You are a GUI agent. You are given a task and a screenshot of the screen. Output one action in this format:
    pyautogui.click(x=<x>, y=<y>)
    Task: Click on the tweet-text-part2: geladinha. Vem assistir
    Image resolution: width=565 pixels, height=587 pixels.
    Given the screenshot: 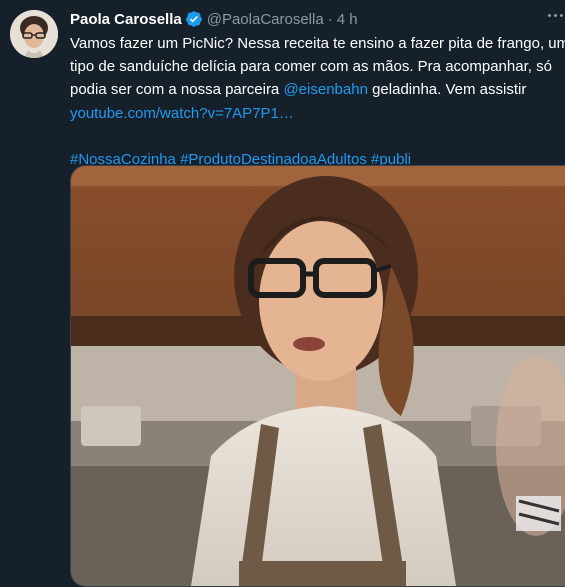 What is the action you would take?
    pyautogui.click(x=447, y=90)
    